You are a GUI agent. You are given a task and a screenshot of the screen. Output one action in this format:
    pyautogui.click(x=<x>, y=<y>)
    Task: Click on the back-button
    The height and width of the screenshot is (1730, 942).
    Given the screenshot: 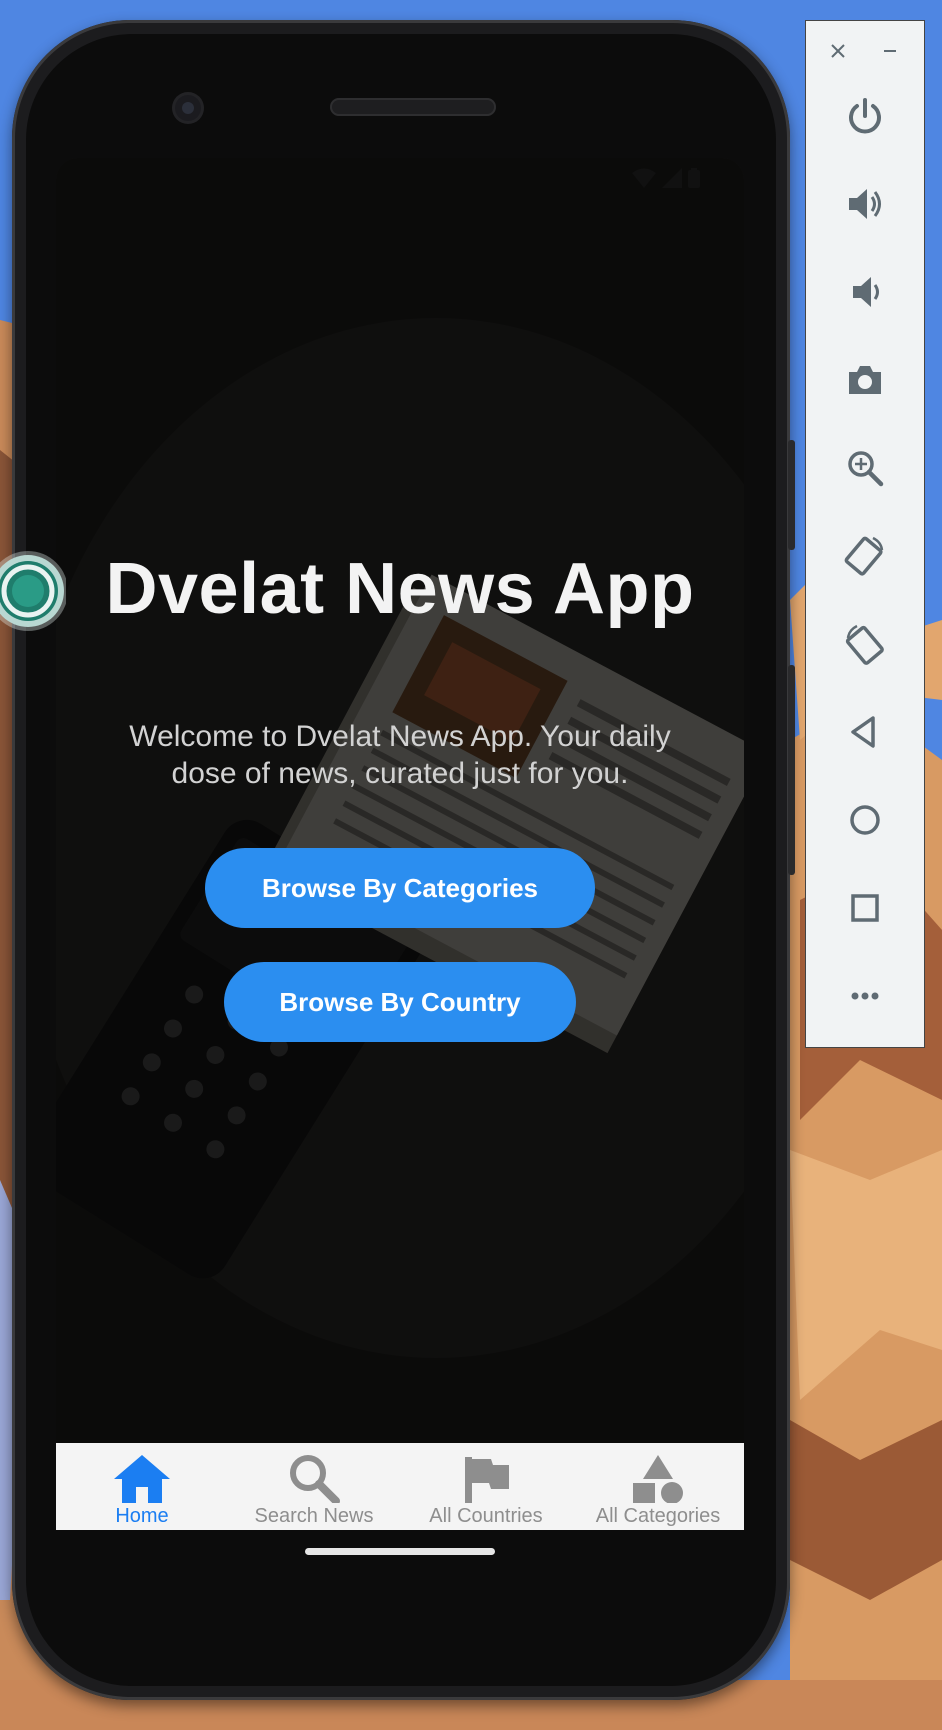 What is the action you would take?
    pyautogui.click(x=865, y=732)
    